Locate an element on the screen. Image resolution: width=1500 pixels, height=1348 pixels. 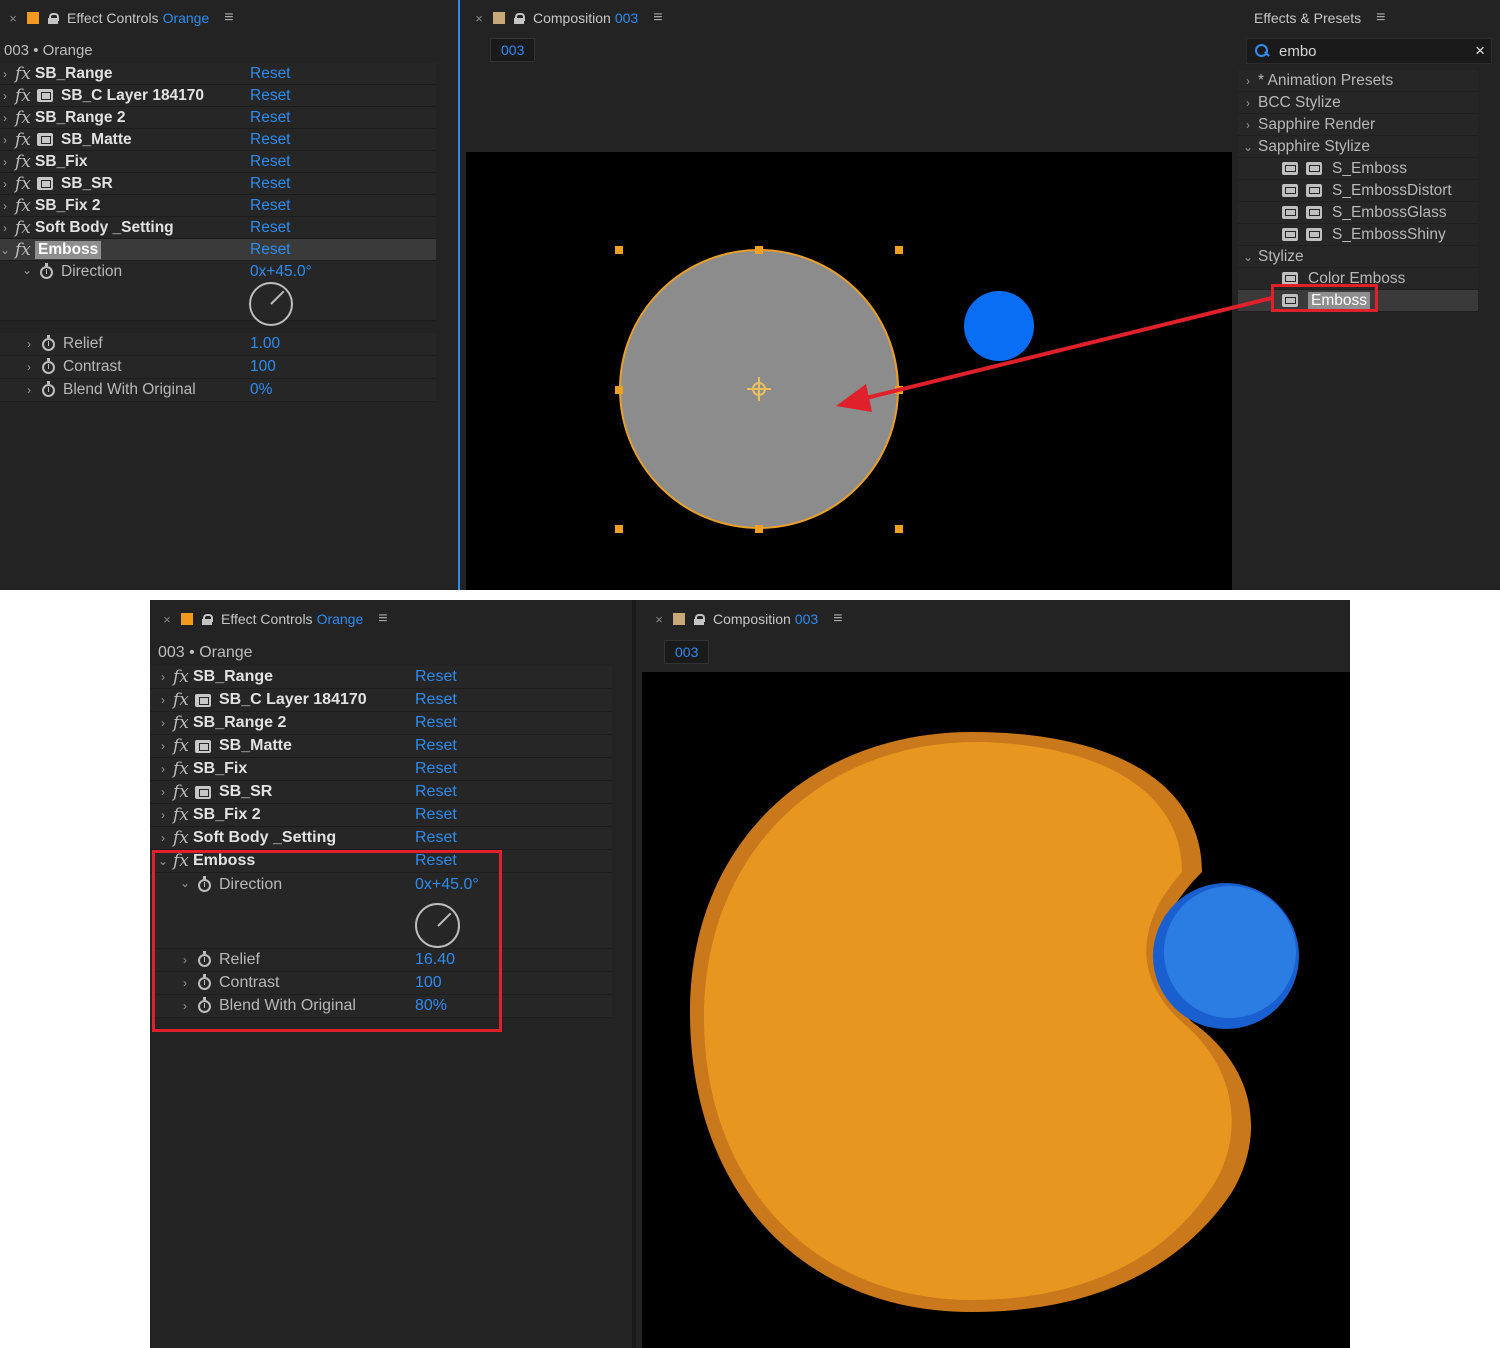
tree-folder: › Sapphire Render is located at coordinates (1358, 125).